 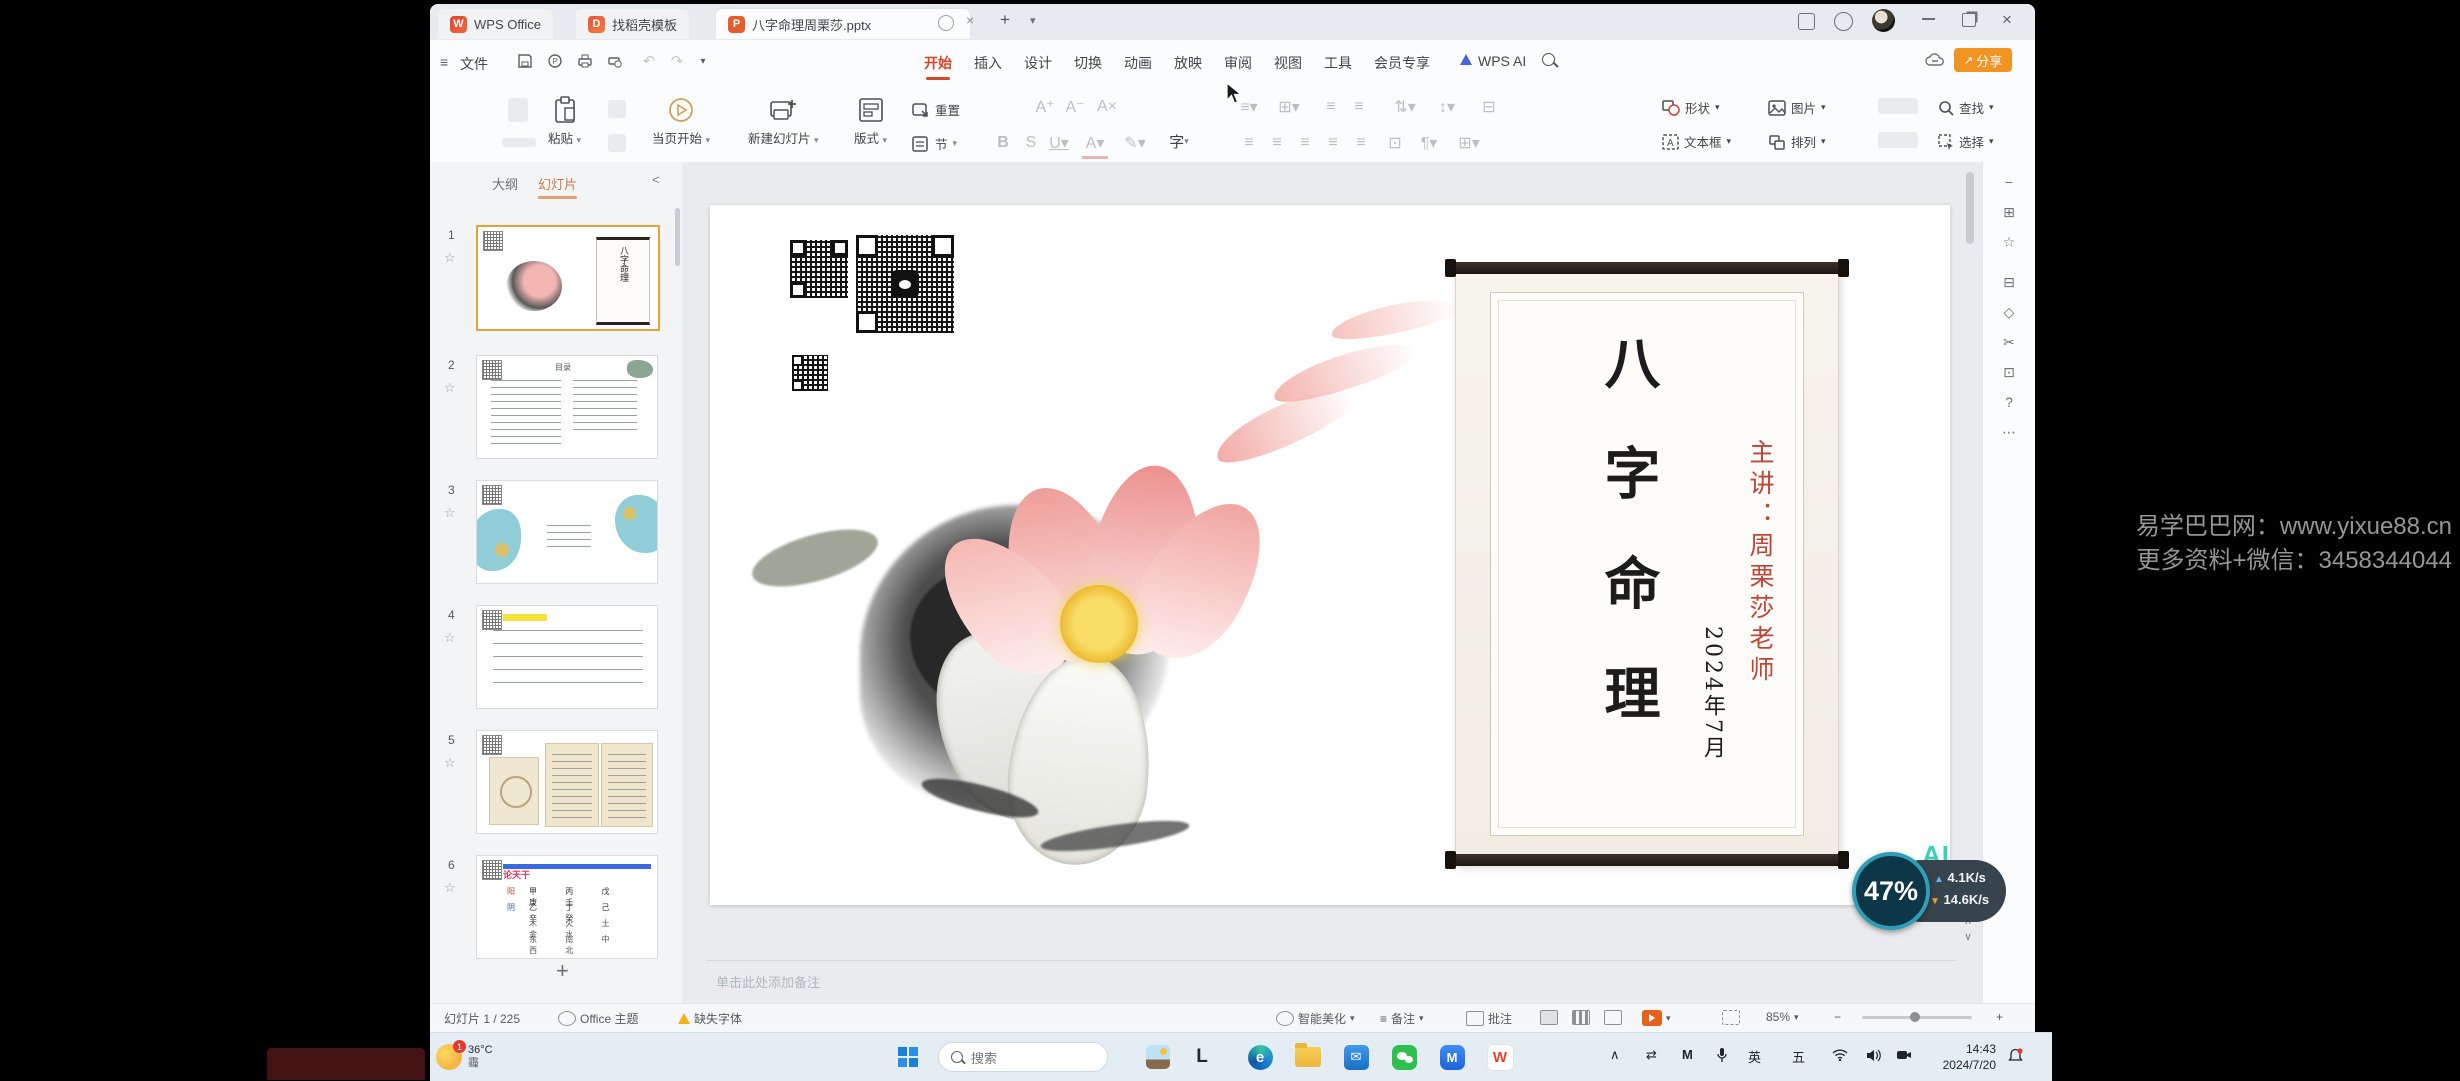 What do you see at coordinates (555, 61) in the screenshot?
I see `export-pdf-icon: P` at bounding box center [555, 61].